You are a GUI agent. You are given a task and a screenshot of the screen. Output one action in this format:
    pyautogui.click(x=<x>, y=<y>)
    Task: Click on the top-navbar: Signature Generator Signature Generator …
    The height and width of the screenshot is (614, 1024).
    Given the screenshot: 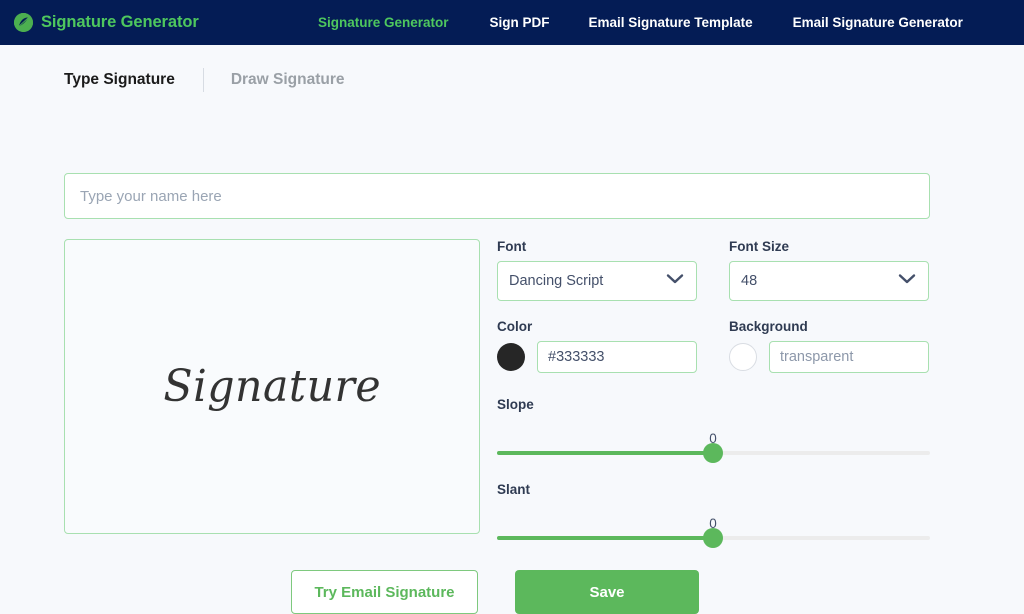 What is the action you would take?
    pyautogui.click(x=512, y=22)
    